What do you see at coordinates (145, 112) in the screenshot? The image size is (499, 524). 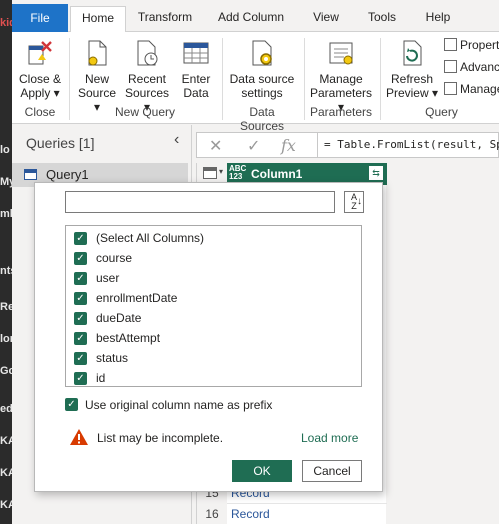 I see `group-label-new-query: New Query` at bounding box center [145, 112].